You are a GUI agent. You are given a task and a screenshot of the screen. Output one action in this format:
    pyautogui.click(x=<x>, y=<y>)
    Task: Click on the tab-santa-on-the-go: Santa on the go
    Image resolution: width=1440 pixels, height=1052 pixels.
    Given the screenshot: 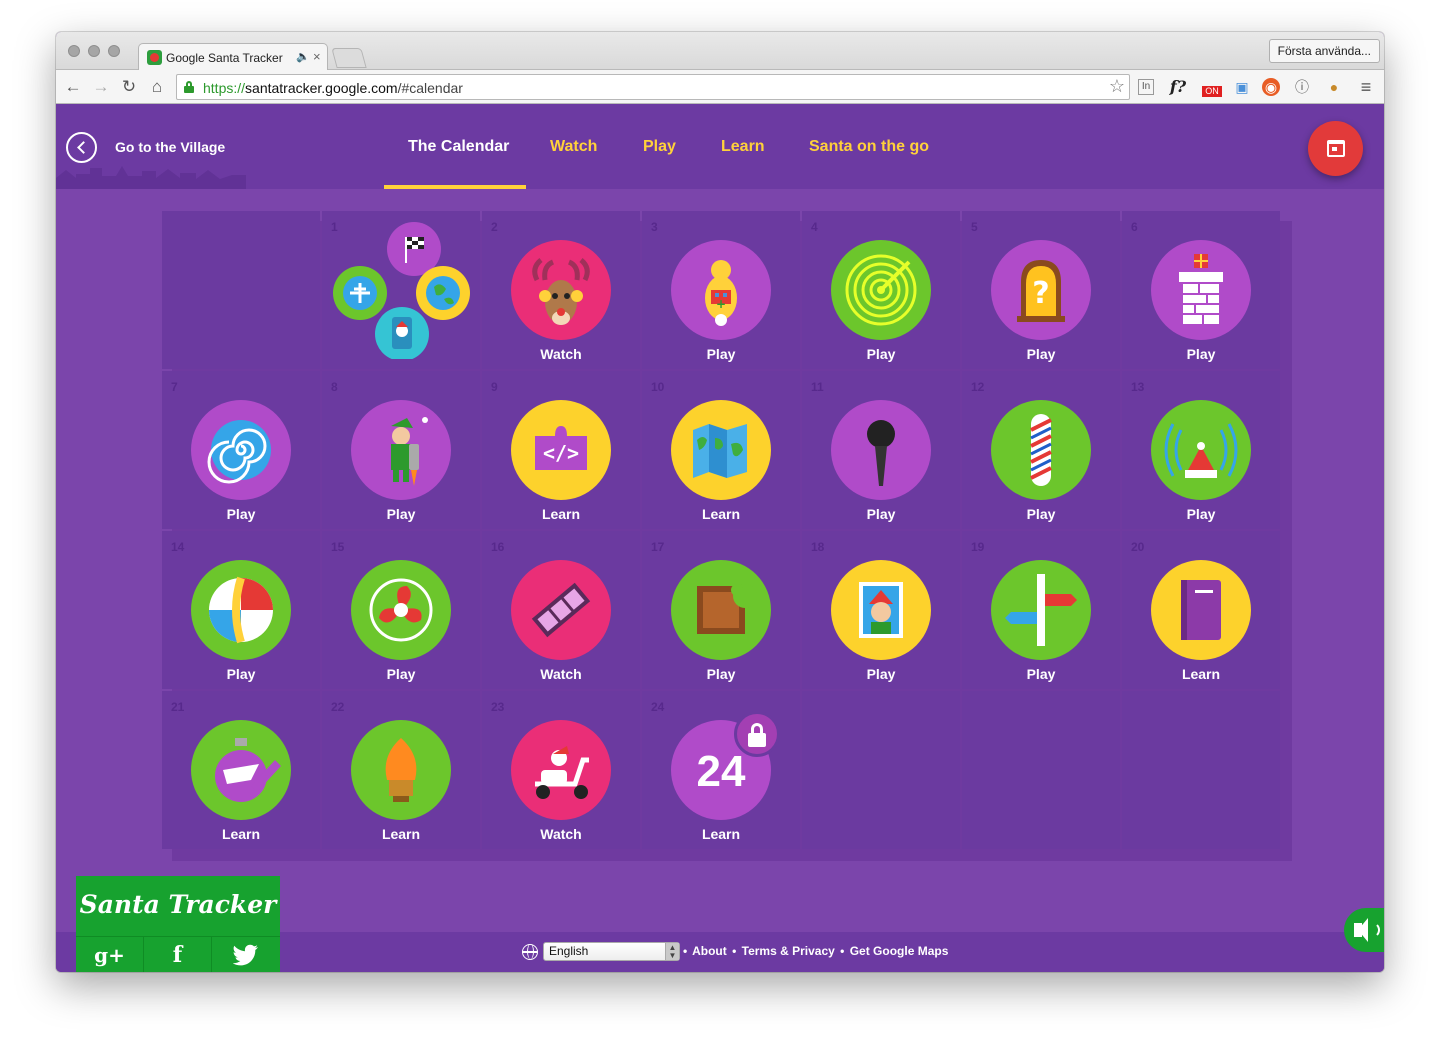 What is the action you would take?
    pyautogui.click(x=869, y=147)
    